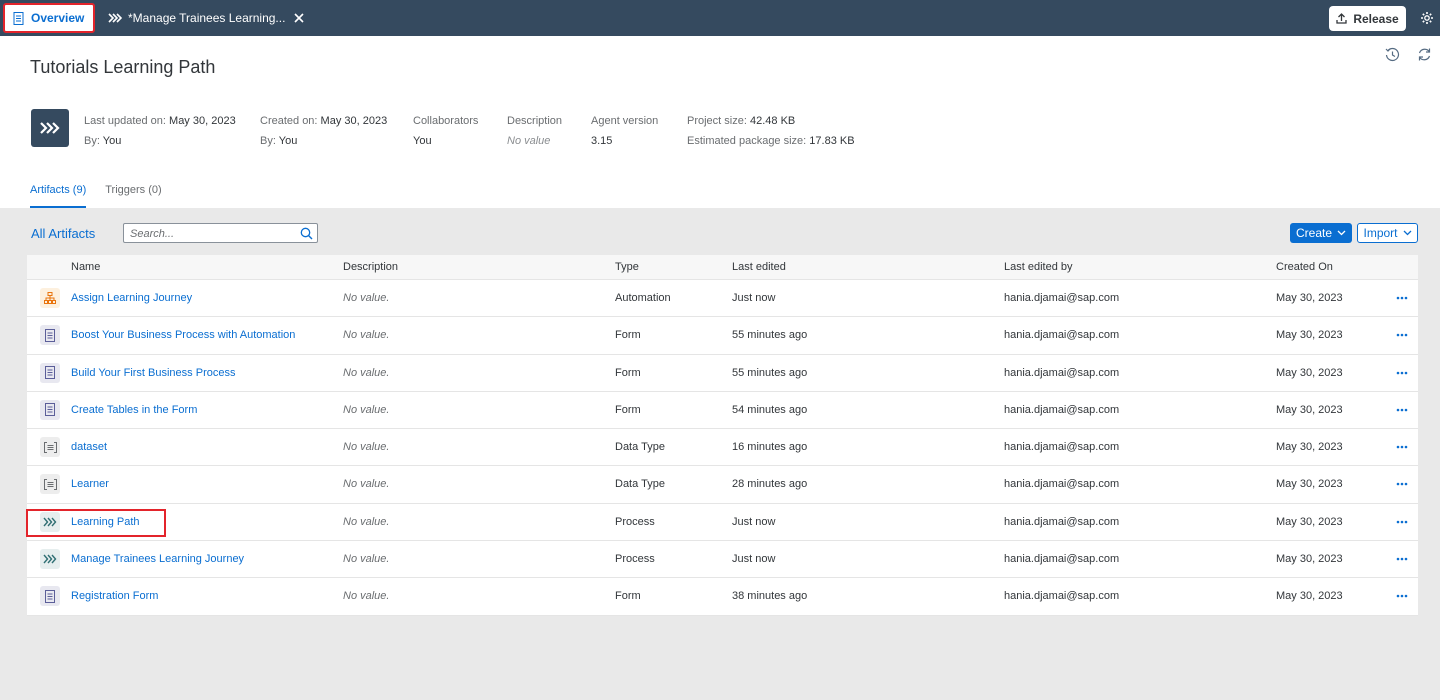 This screenshot has height=700, width=1440. What do you see at coordinates (299, 18) in the screenshot?
I see `close-icon` at bounding box center [299, 18].